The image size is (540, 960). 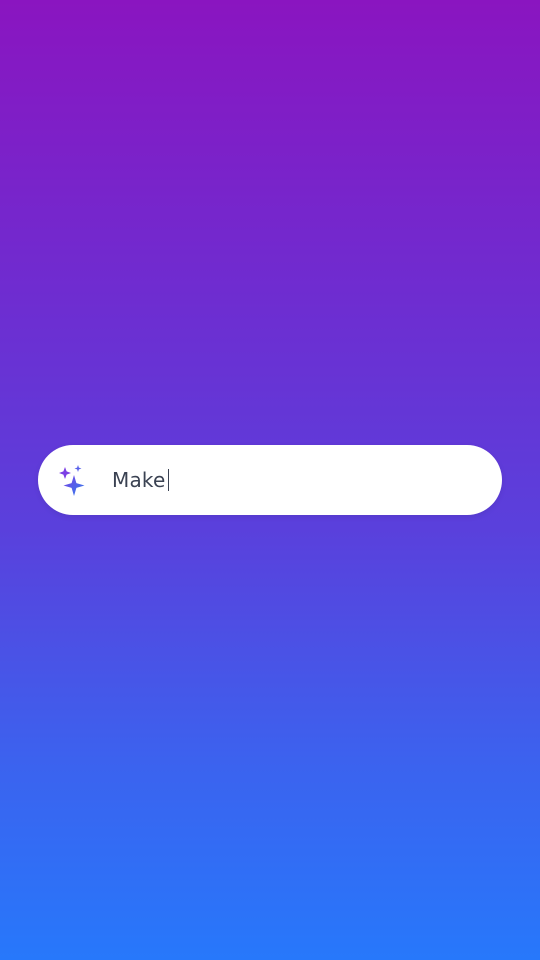 I want to click on sparkle-icon, so click(x=72, y=480).